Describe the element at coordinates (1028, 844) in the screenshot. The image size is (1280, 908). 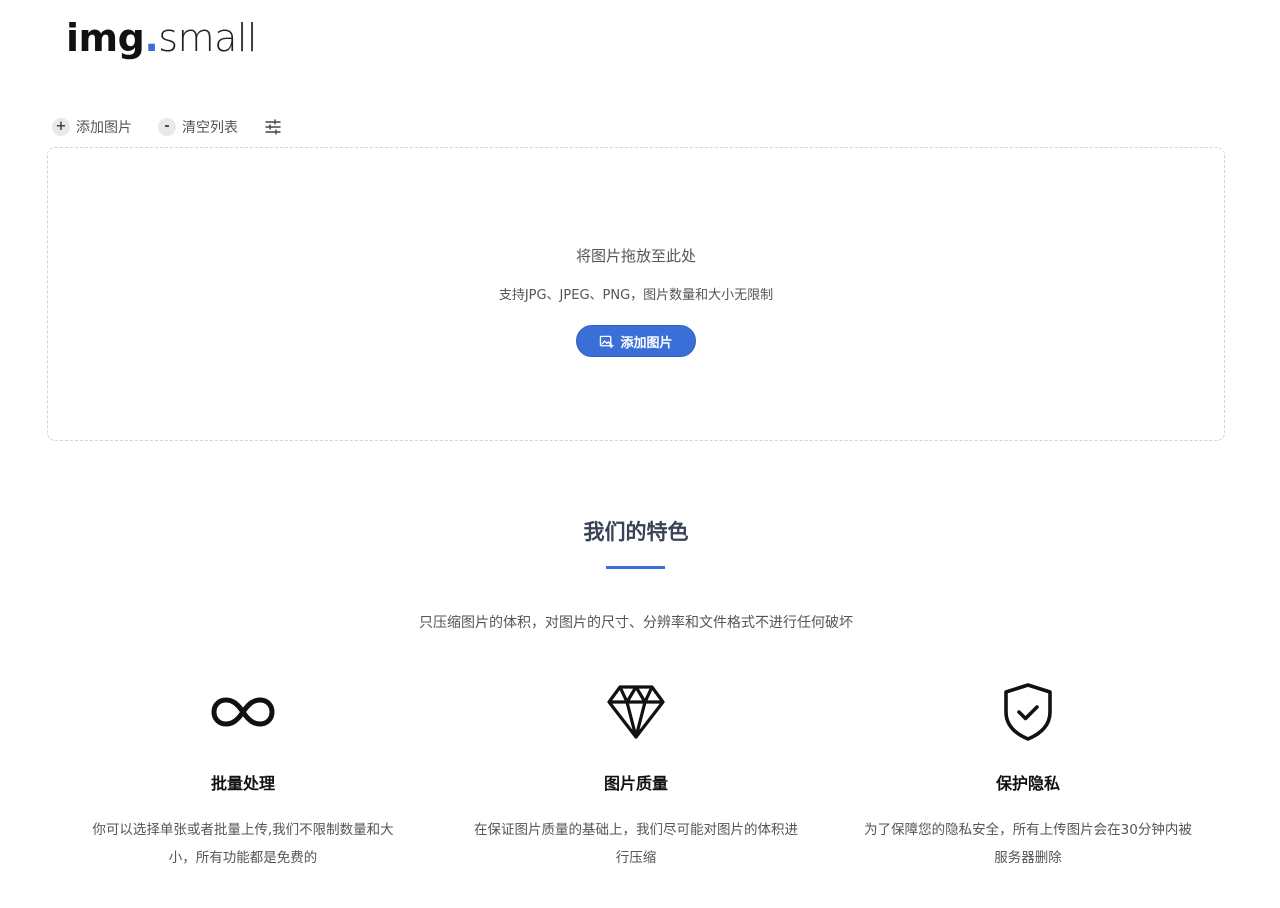
I see `feature-description: 为了保障您的隐私安全，所有上传图片会在30分钟内被服务器删除` at that location.